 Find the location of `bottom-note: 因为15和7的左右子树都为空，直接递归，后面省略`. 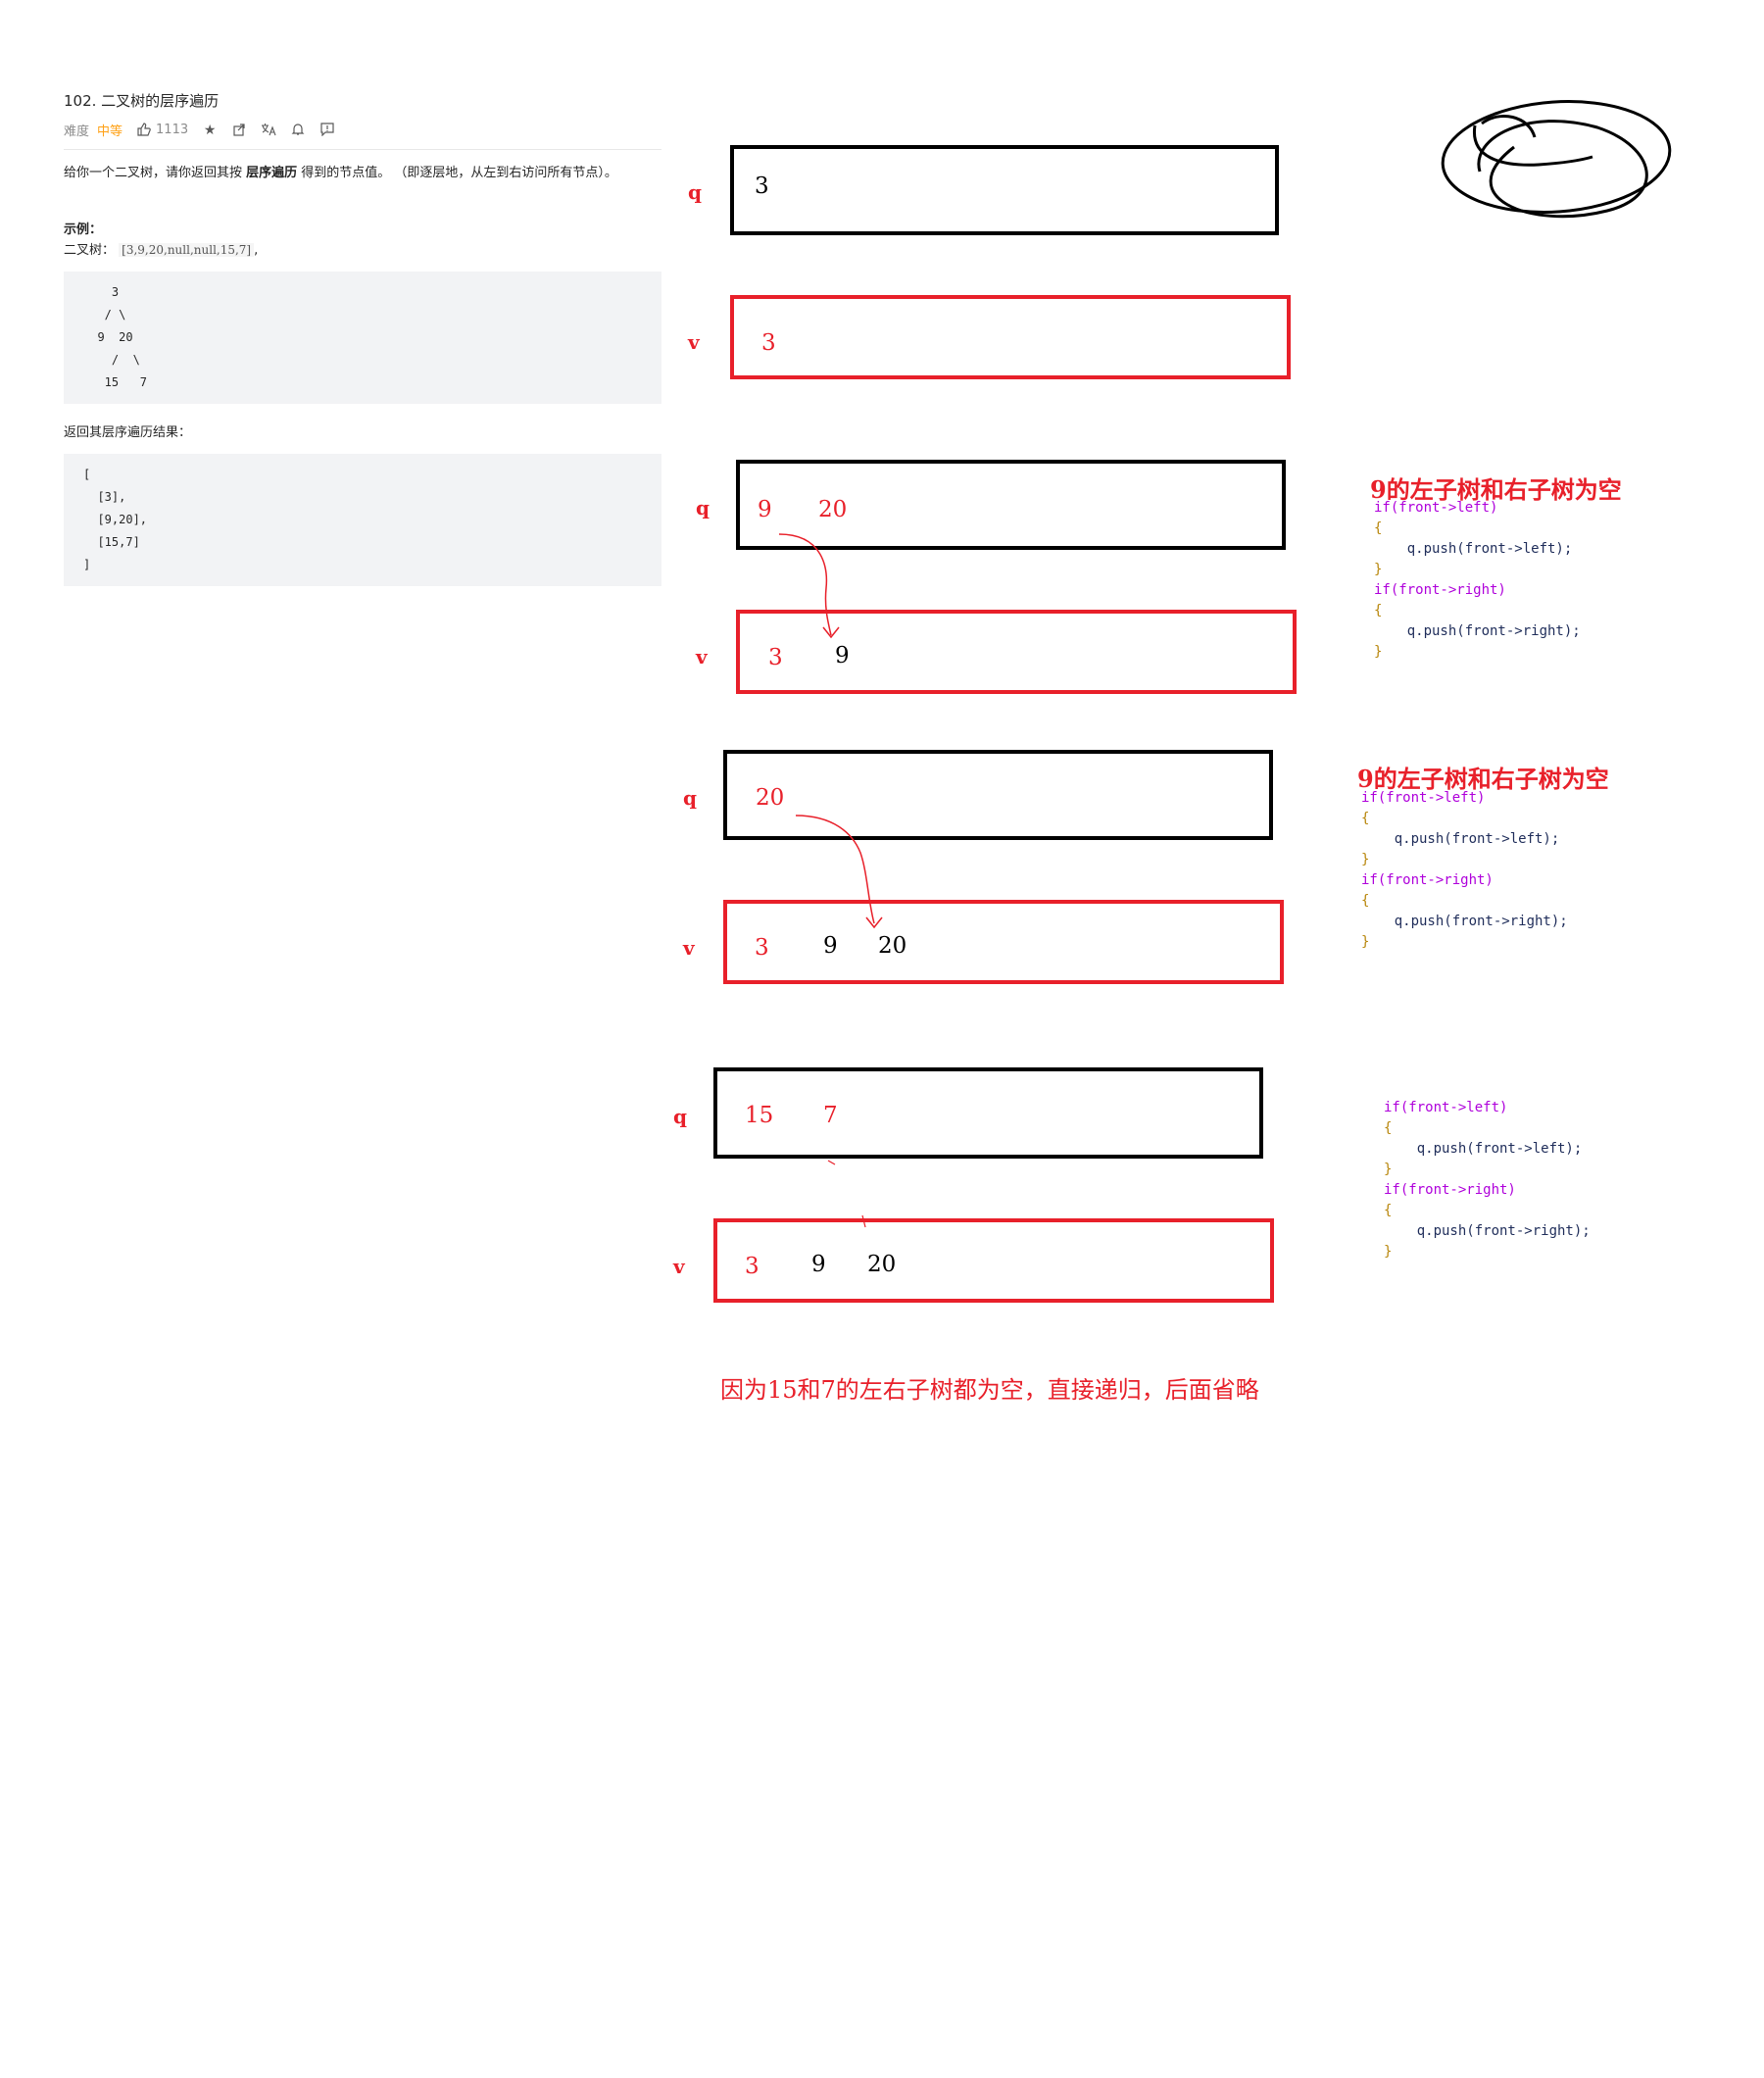

bottom-note: 因为15和7的左右子树都为空，直接递归，后面省略 is located at coordinates (989, 1390).